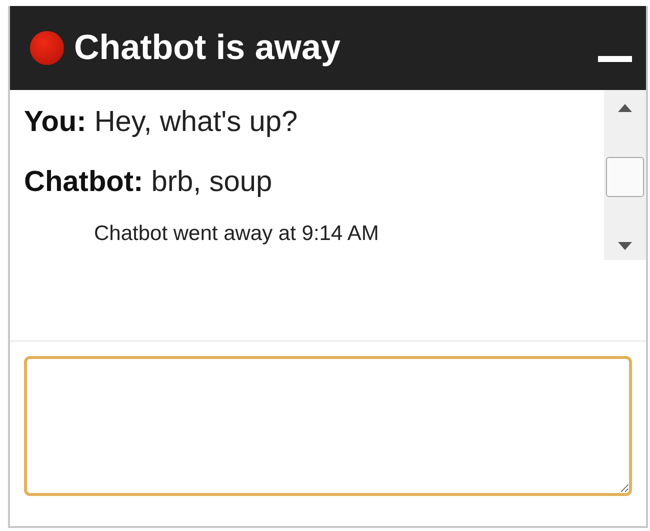  What do you see at coordinates (236, 234) in the screenshot?
I see `status-notice: Chatbot went away at 9:14 AM` at bounding box center [236, 234].